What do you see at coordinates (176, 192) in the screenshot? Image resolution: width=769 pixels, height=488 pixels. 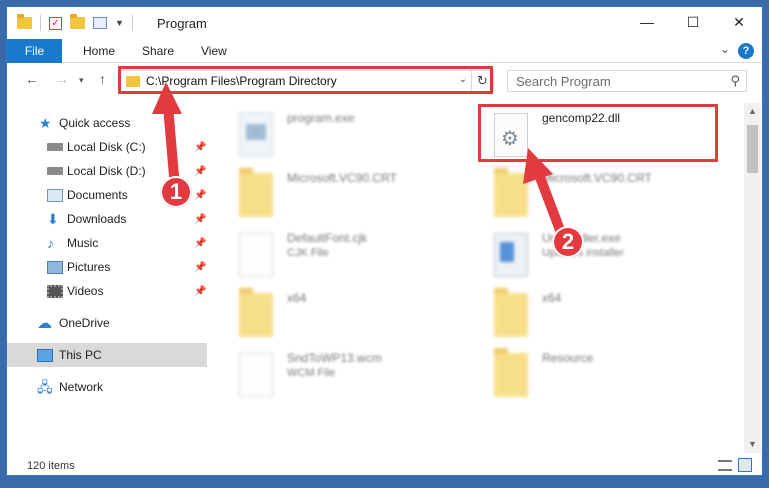 I see `step-1-badge: 1` at bounding box center [176, 192].